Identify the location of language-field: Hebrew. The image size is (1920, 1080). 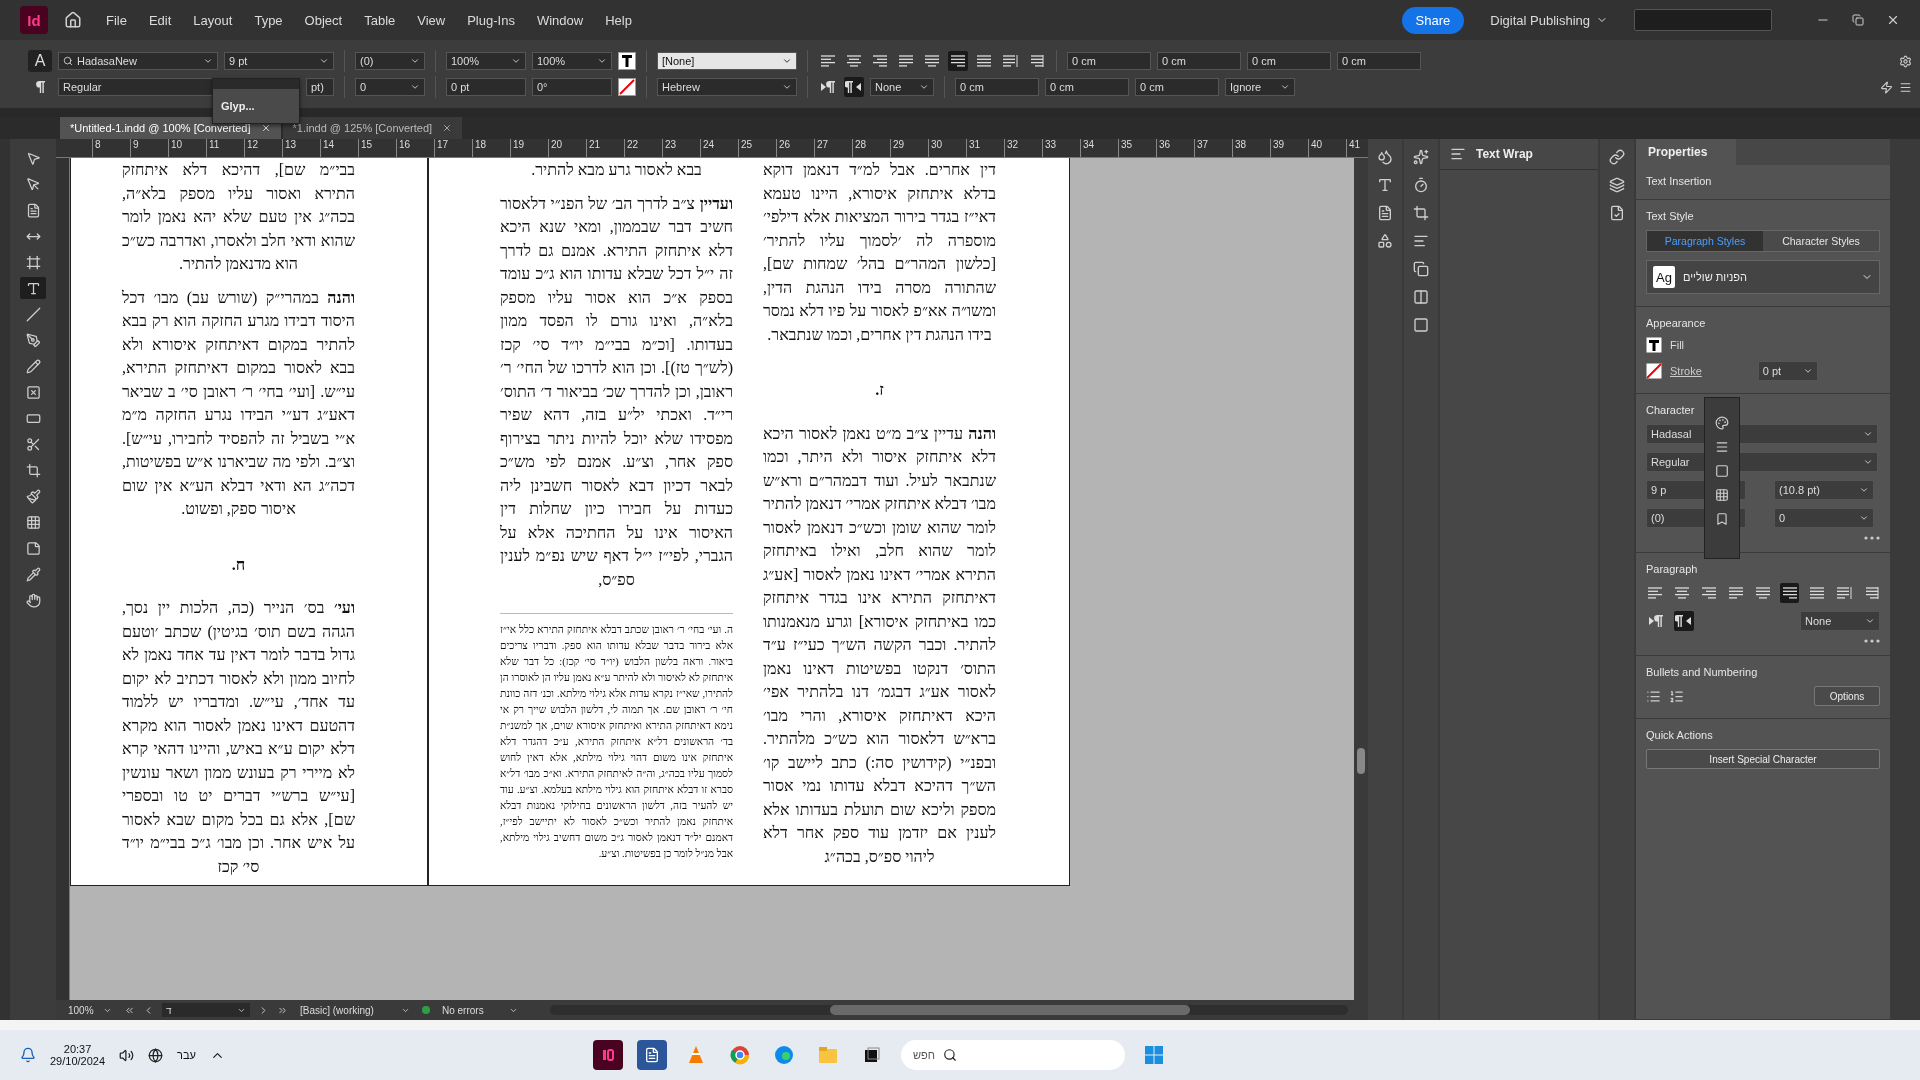
(727, 87).